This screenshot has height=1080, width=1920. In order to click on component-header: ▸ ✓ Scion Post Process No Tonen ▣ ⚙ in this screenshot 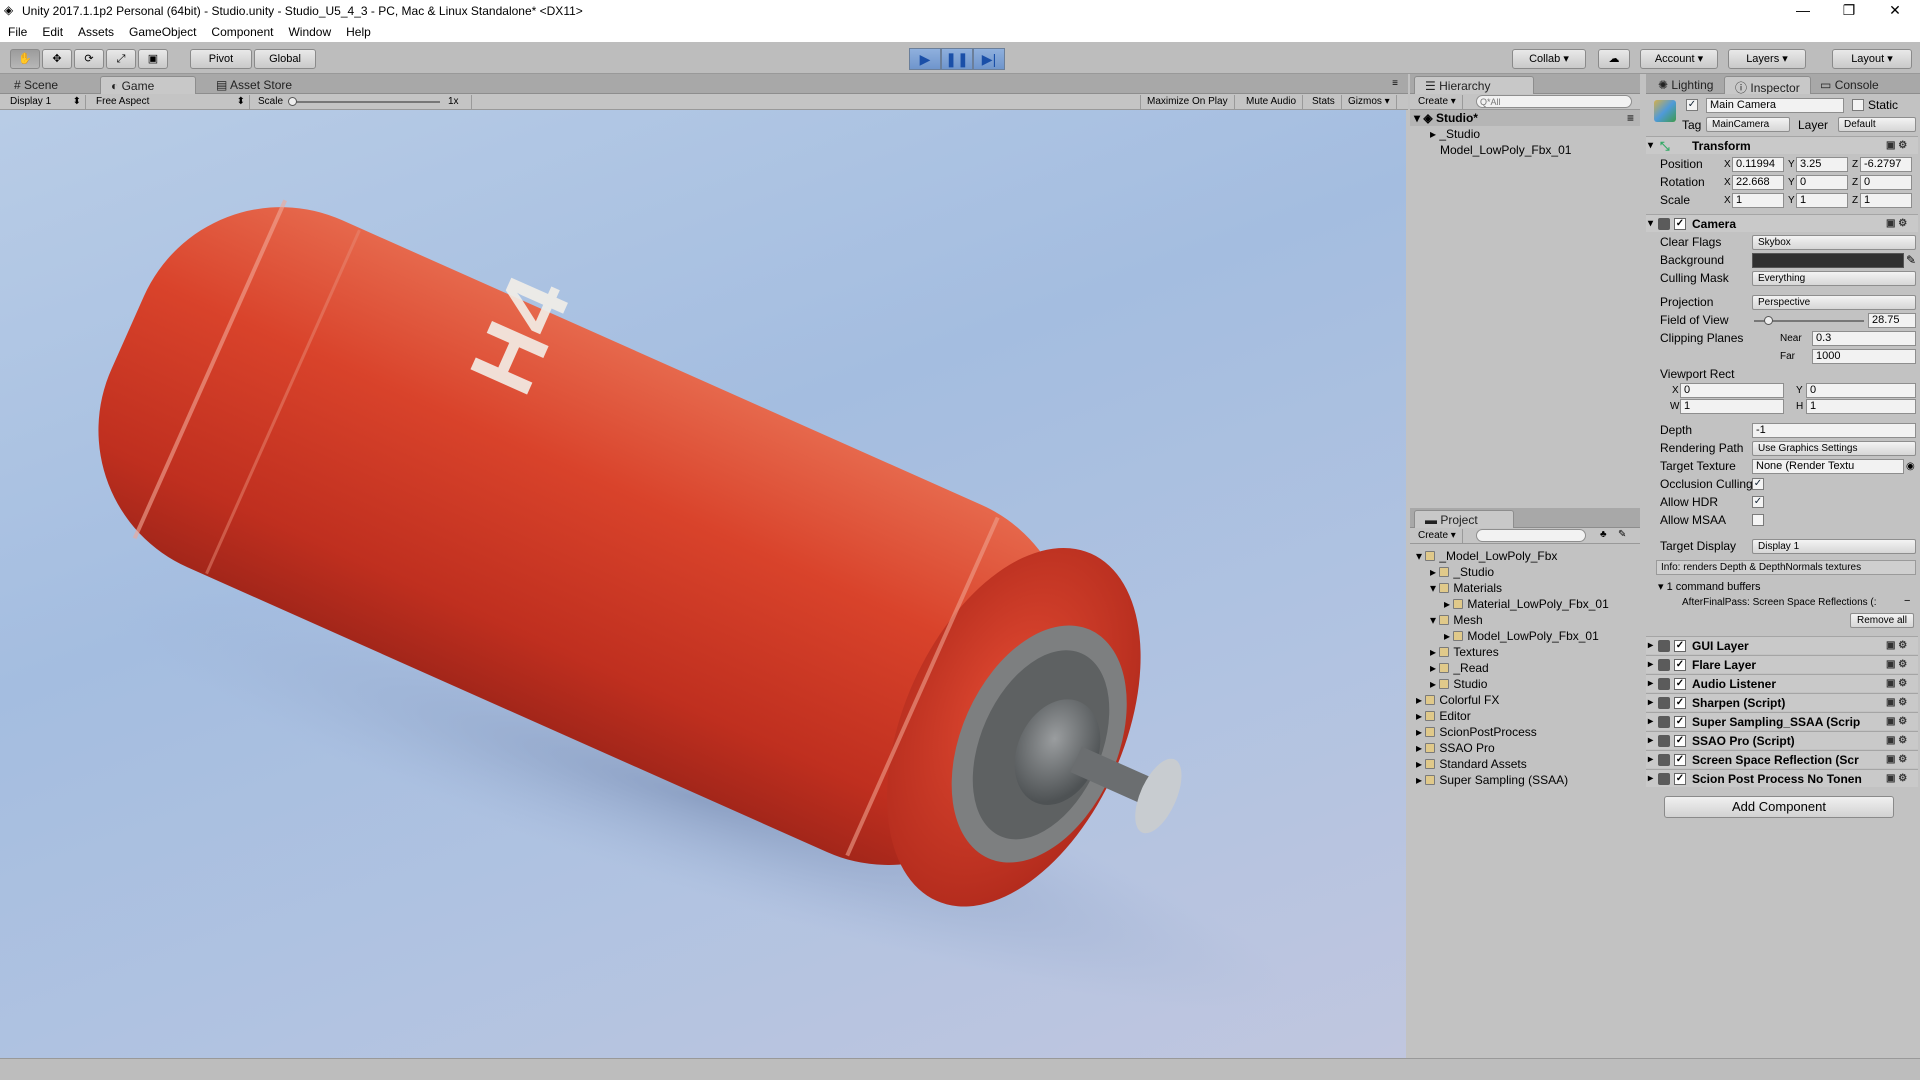, I will do `click(1782, 778)`.